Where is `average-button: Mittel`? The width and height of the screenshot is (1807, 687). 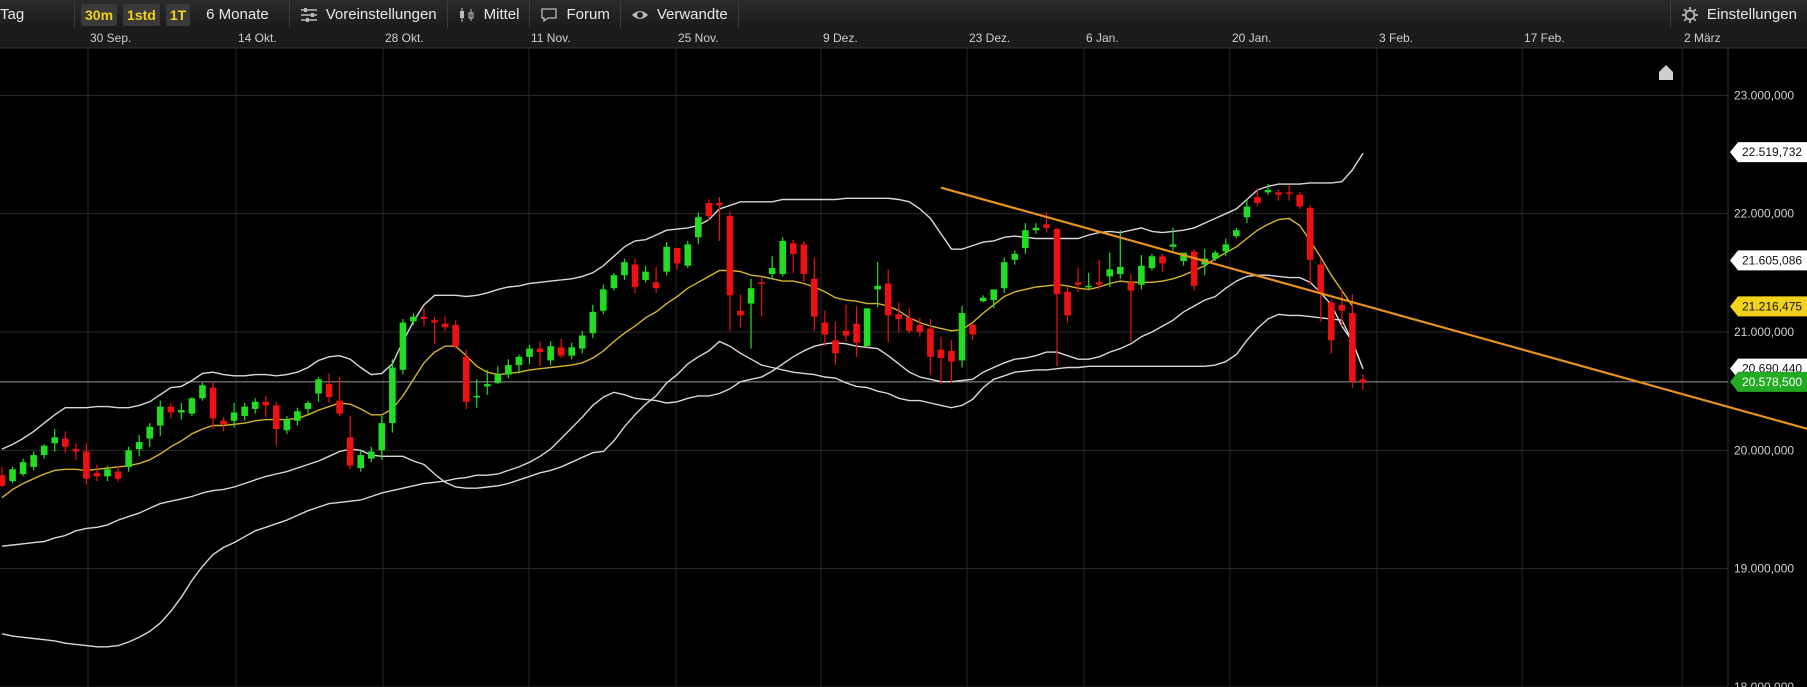
average-button: Mittel is located at coordinates (489, 14).